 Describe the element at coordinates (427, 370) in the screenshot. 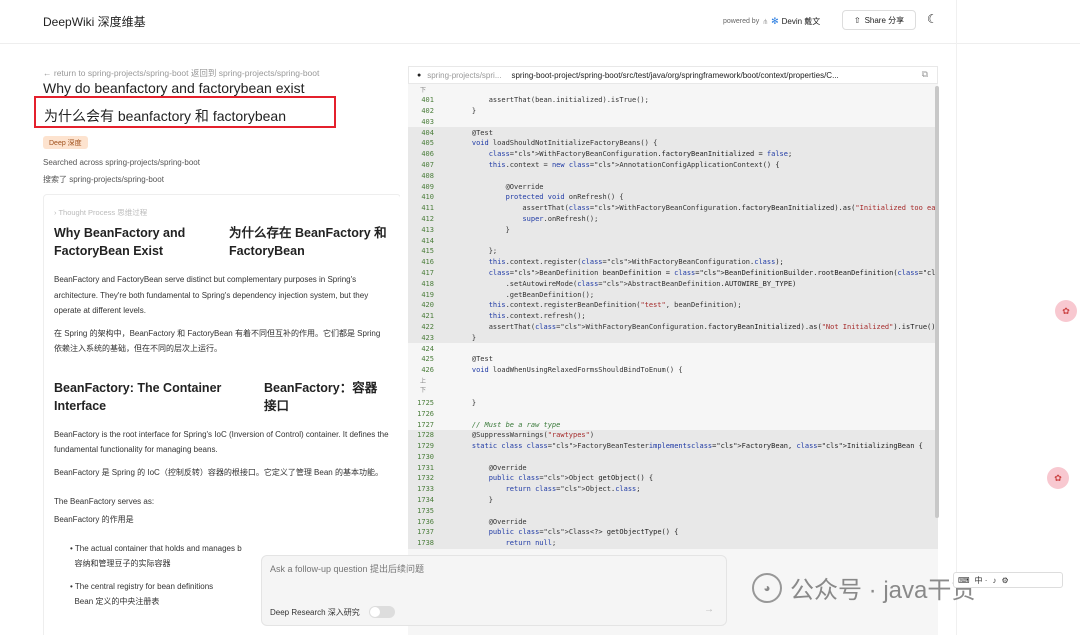

I see `line-number: 426` at that location.